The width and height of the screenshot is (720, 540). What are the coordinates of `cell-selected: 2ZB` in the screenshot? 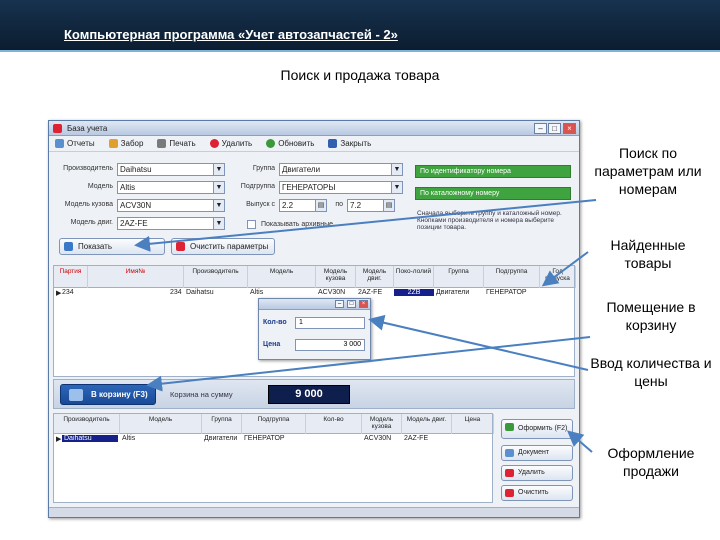 It's located at (414, 292).